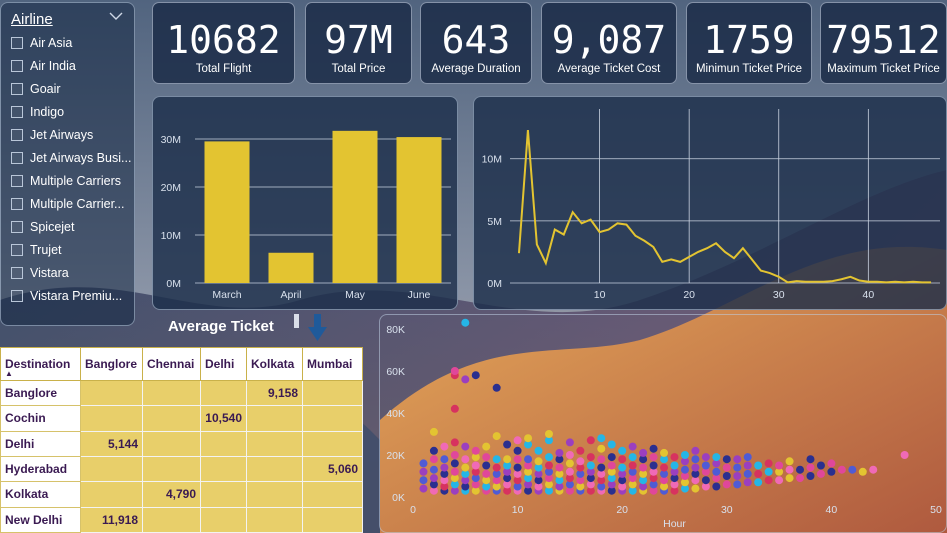 The height and width of the screenshot is (533, 947). What do you see at coordinates (171, 364) in the screenshot?
I see `column-header: Chennai` at bounding box center [171, 364].